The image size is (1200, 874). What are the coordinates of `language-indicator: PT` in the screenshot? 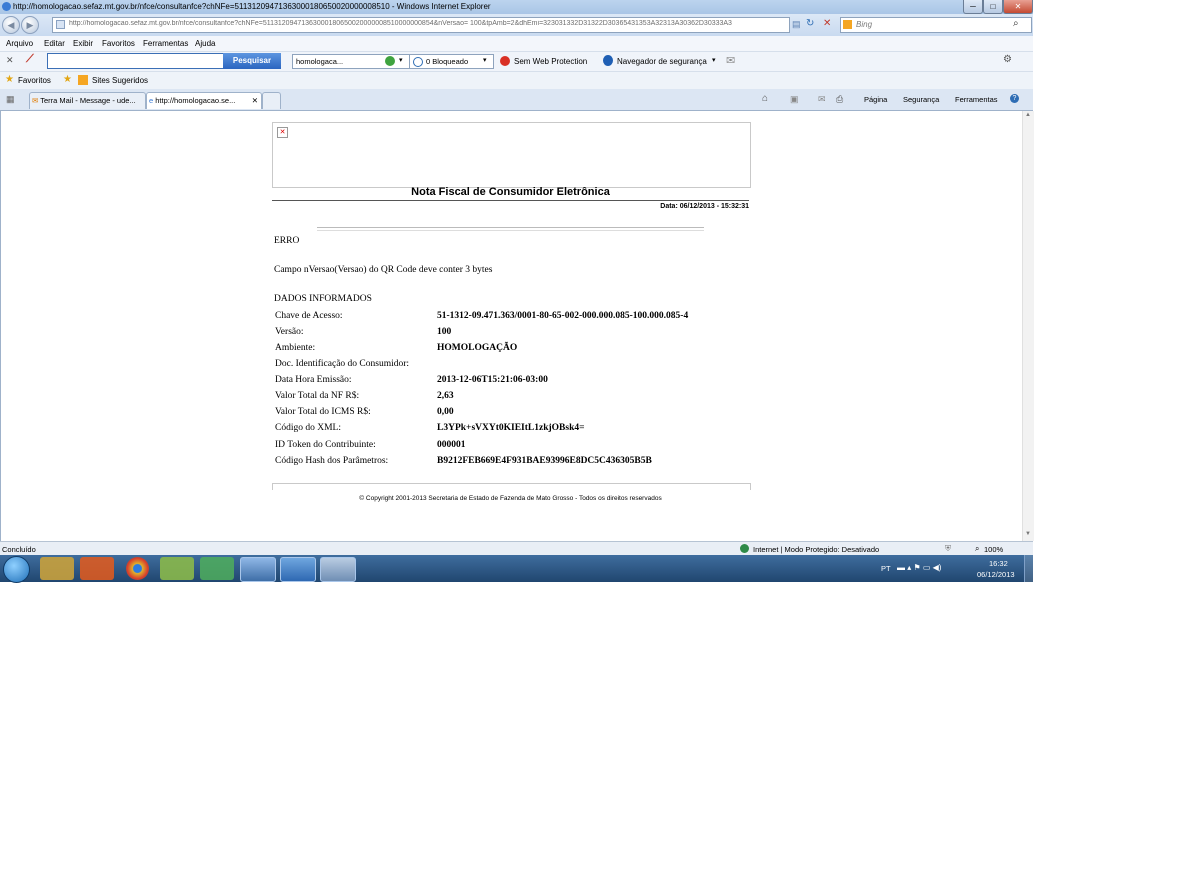 It's located at (886, 568).